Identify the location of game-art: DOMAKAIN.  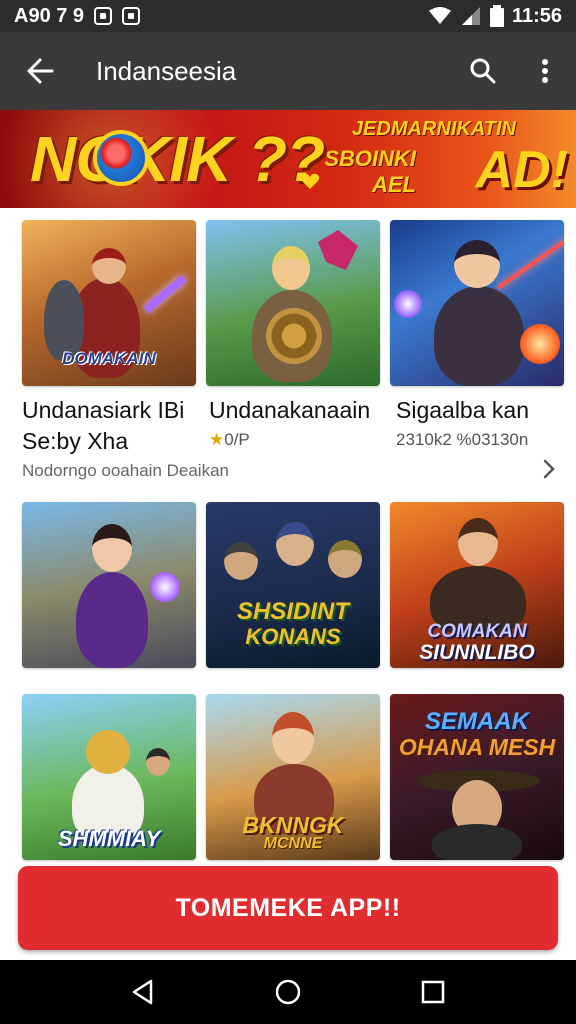
(109, 303).